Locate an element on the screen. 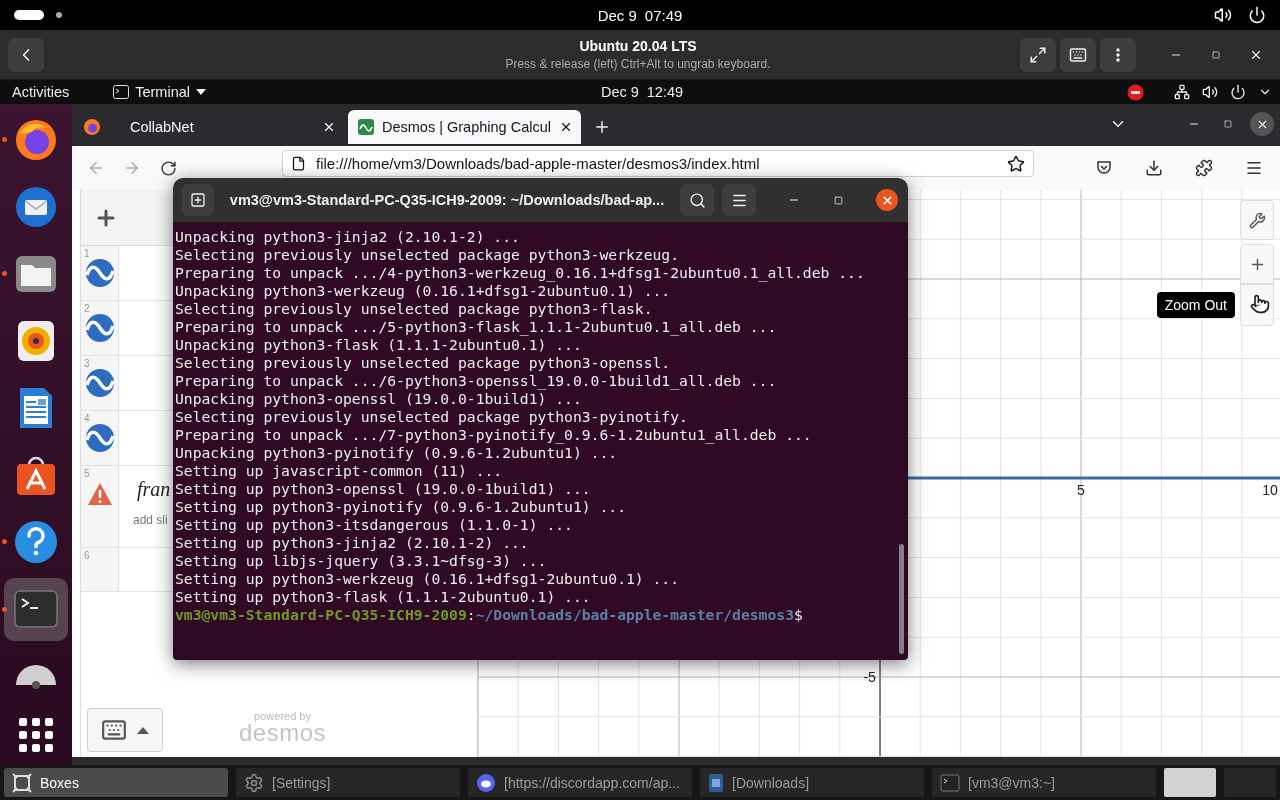 The width and height of the screenshot is (1280, 800). taskbar-item: [vm3@vm3:~] is located at coordinates (1044, 782).